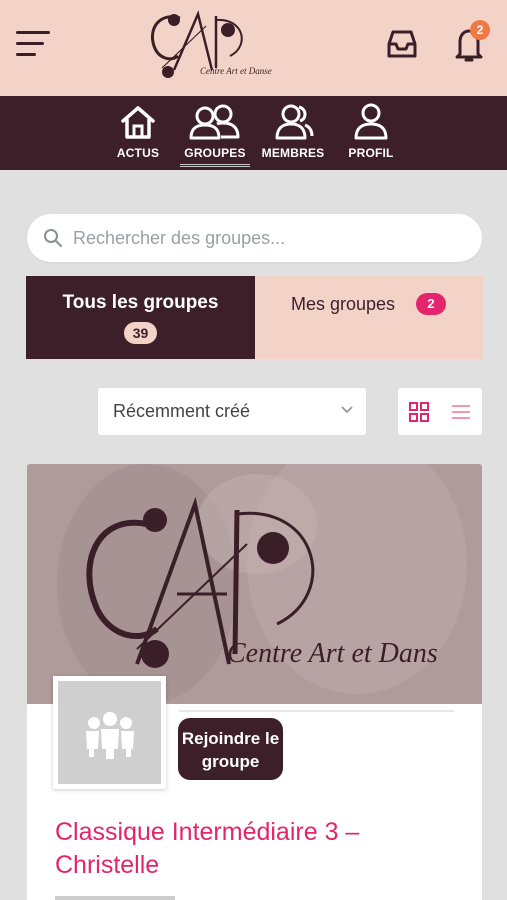  I want to click on view-toggle, so click(440, 411).